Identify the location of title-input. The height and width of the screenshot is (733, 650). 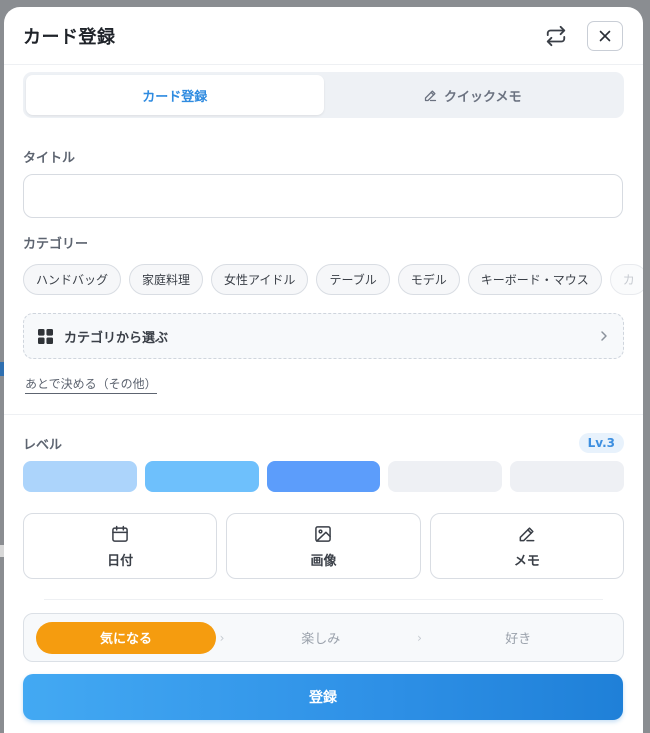
(323, 196).